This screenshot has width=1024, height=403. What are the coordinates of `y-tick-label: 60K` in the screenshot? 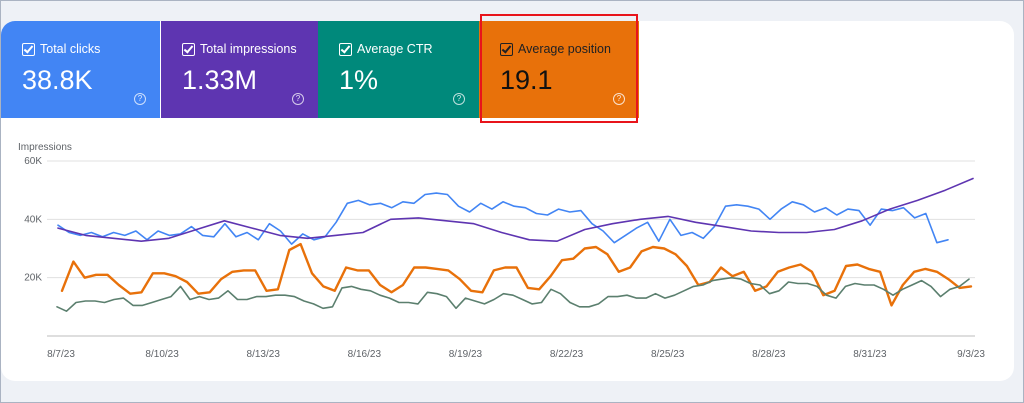 It's located at (33, 161).